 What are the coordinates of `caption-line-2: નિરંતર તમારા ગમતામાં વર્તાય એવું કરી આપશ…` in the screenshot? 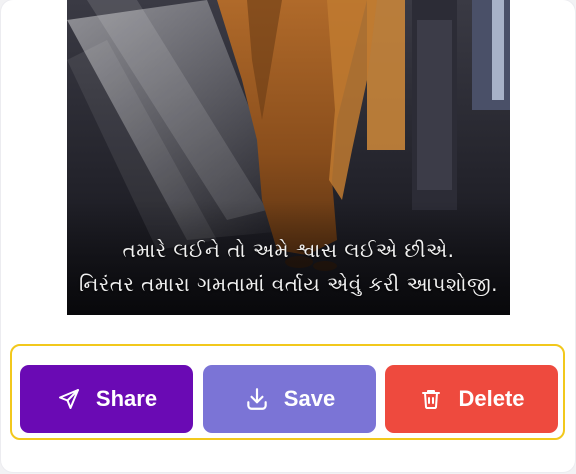 It's located at (288, 284).